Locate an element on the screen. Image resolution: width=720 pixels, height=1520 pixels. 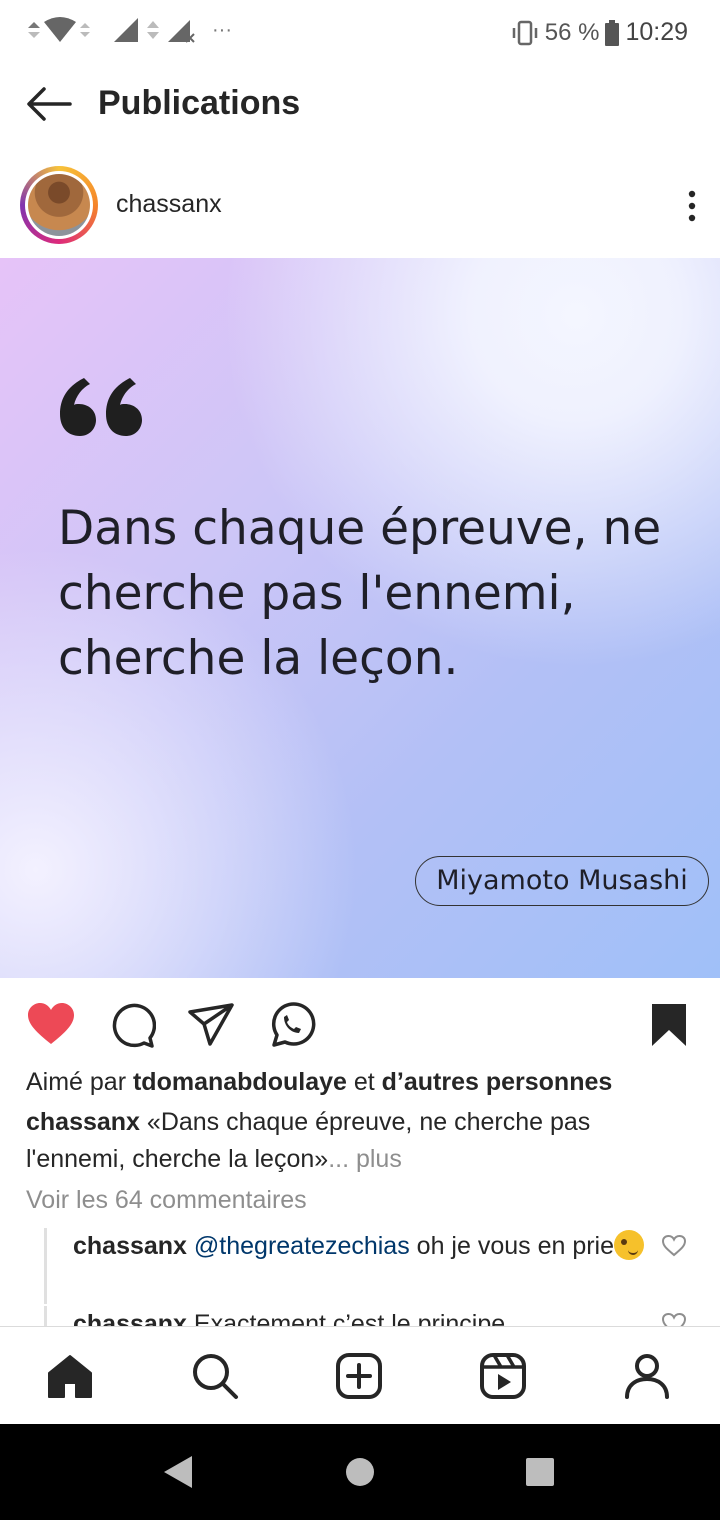
more-vertical-icon is located at coordinates (692, 206).